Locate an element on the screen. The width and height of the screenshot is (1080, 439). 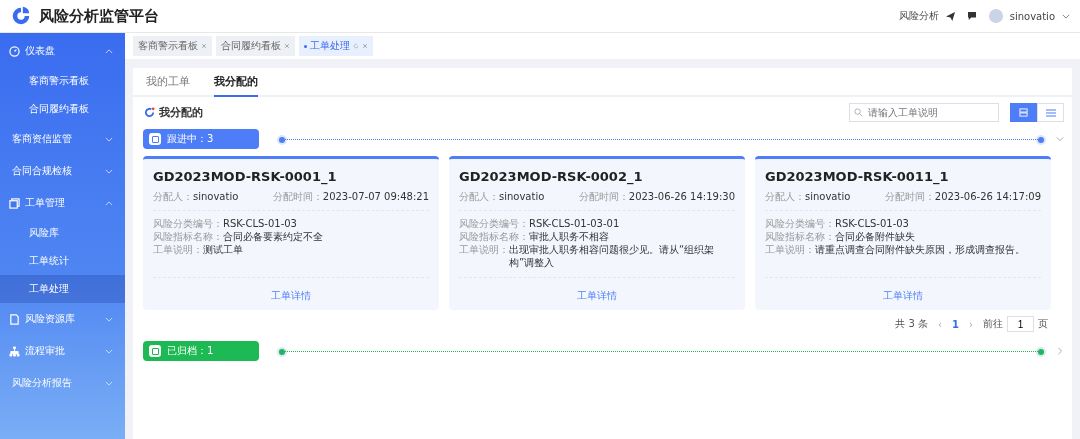
sidebar-item: 流程审批 is located at coordinates (62, 351).